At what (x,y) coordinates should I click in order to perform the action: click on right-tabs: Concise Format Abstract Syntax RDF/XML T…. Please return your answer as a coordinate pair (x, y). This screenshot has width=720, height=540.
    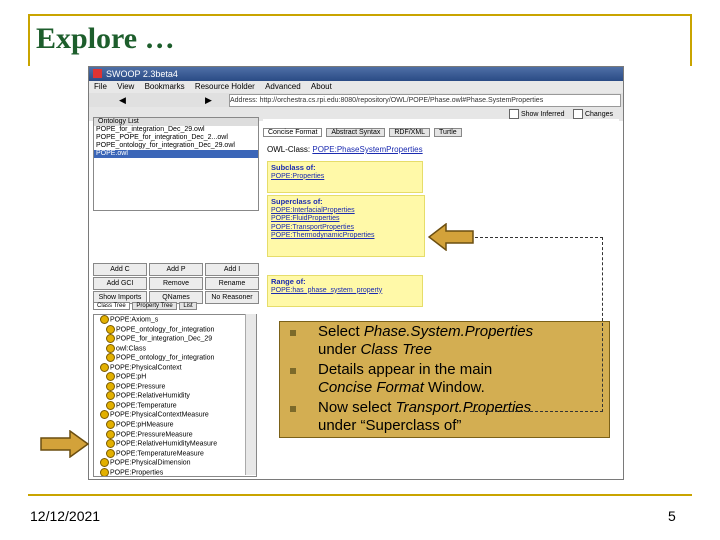
    Looking at the image, I should click on (441, 134).